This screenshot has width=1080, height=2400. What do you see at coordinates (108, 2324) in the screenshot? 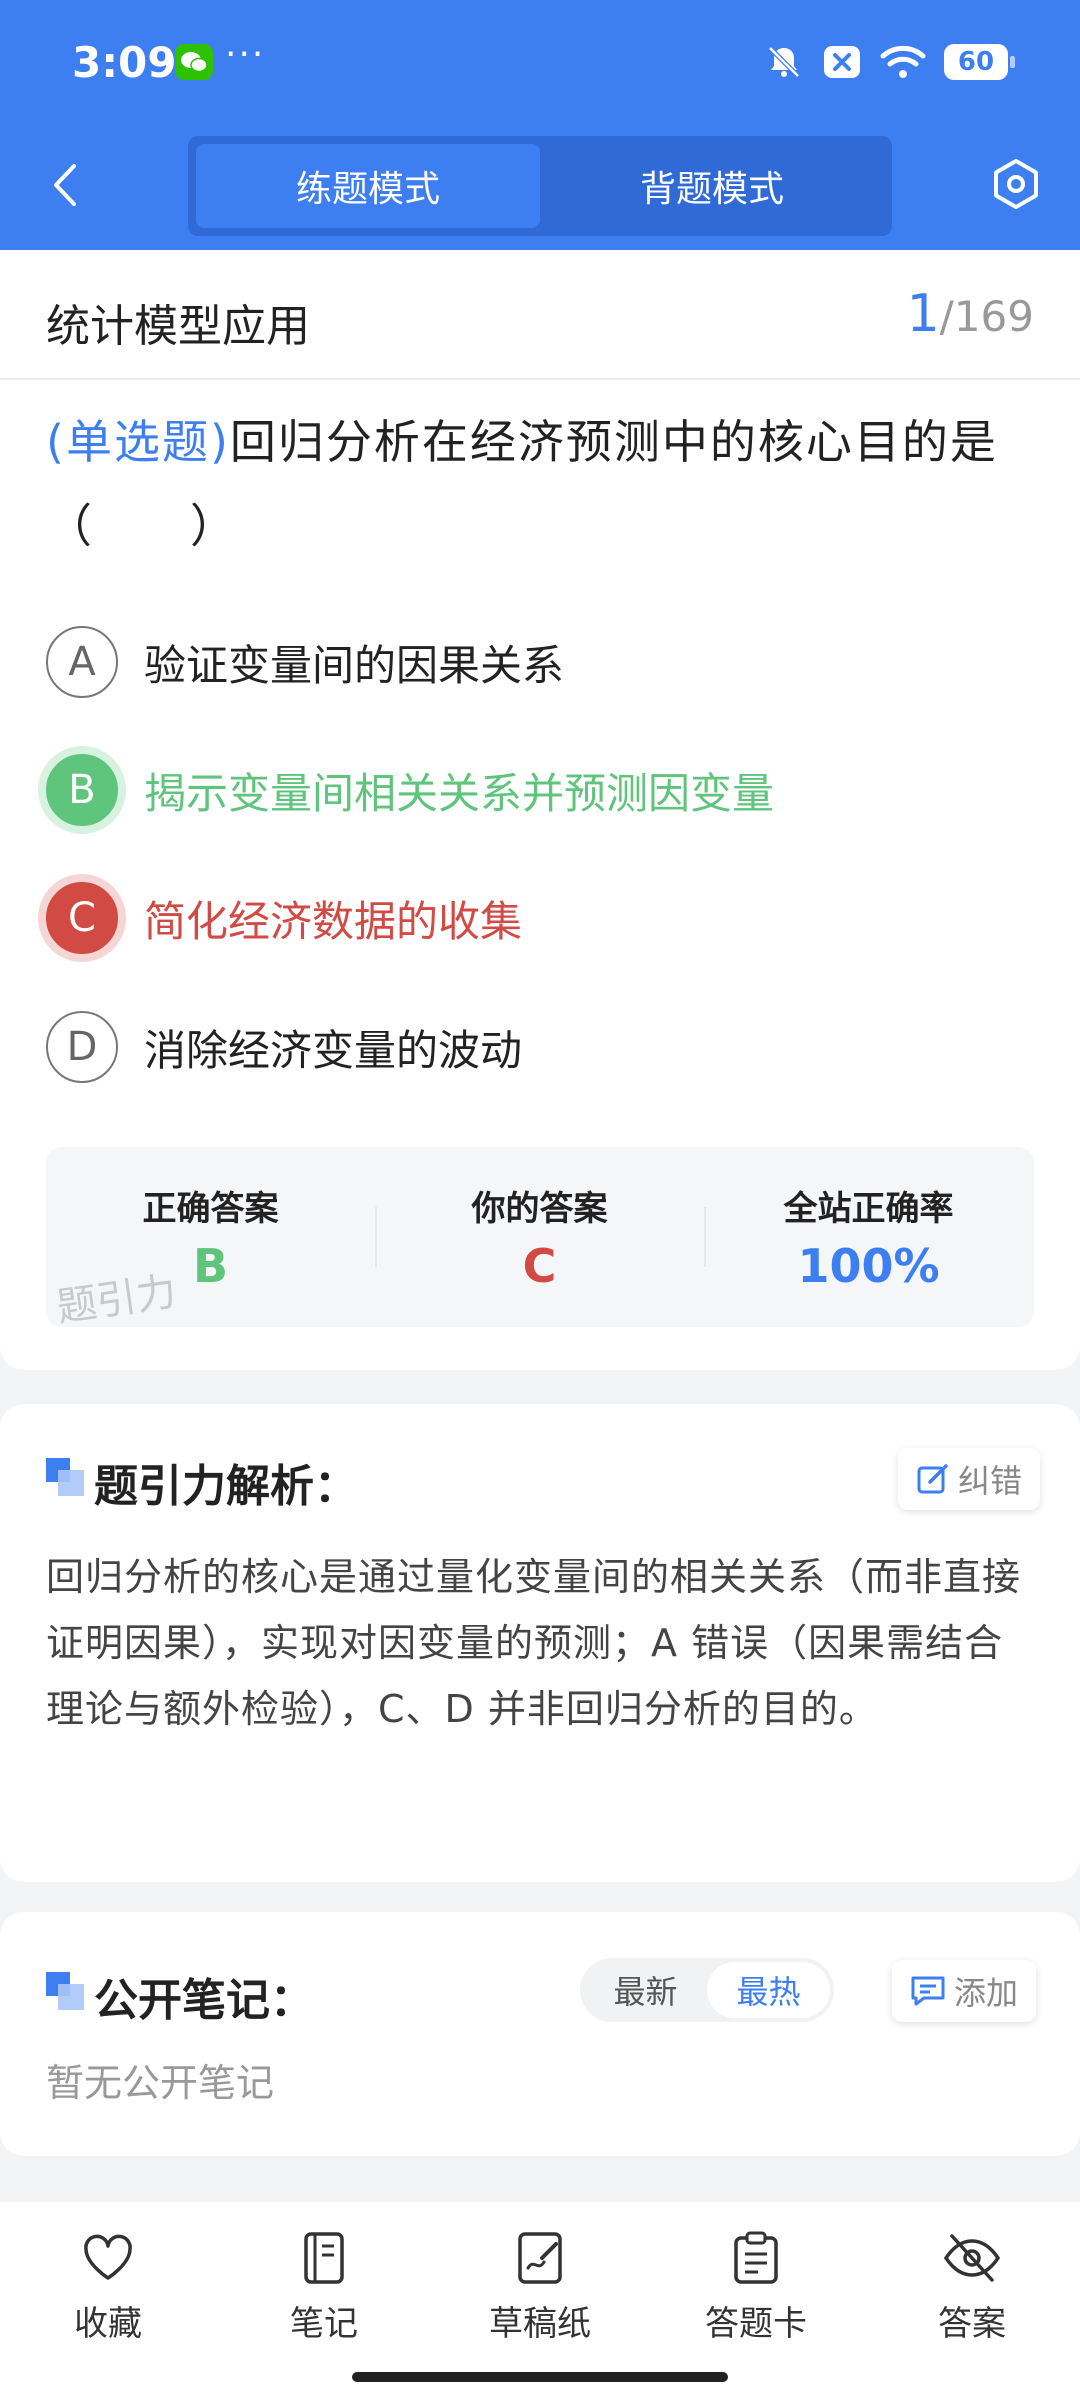
I see `bottom-label: 收藏` at bounding box center [108, 2324].